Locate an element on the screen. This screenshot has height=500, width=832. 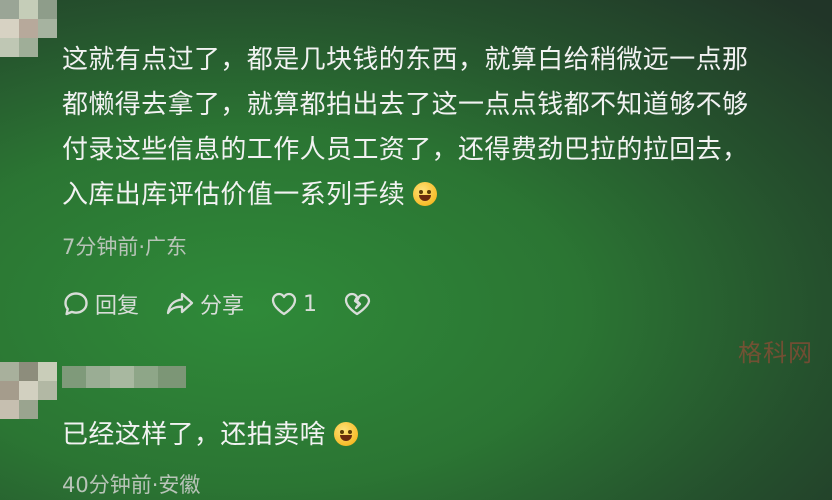
rofl-emoji is located at coordinates (425, 194).